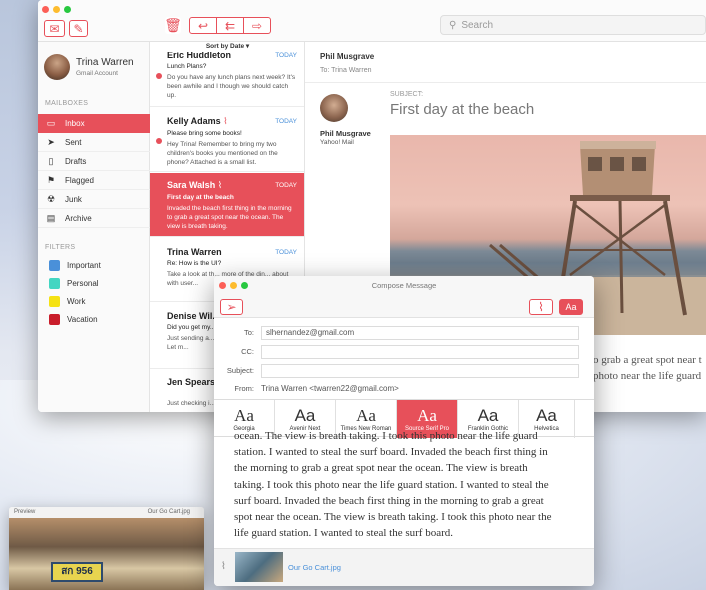 The width and height of the screenshot is (706, 590). What do you see at coordinates (94, 142) in the screenshot?
I see `sidebar-item-sent: ➤ Sent` at bounding box center [94, 142].